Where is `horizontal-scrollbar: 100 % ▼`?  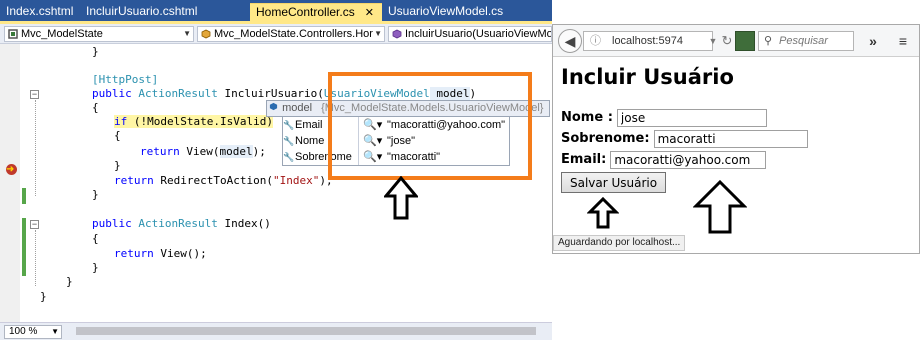
horizontal-scrollbar: 100 % ▼ is located at coordinates (276, 331).